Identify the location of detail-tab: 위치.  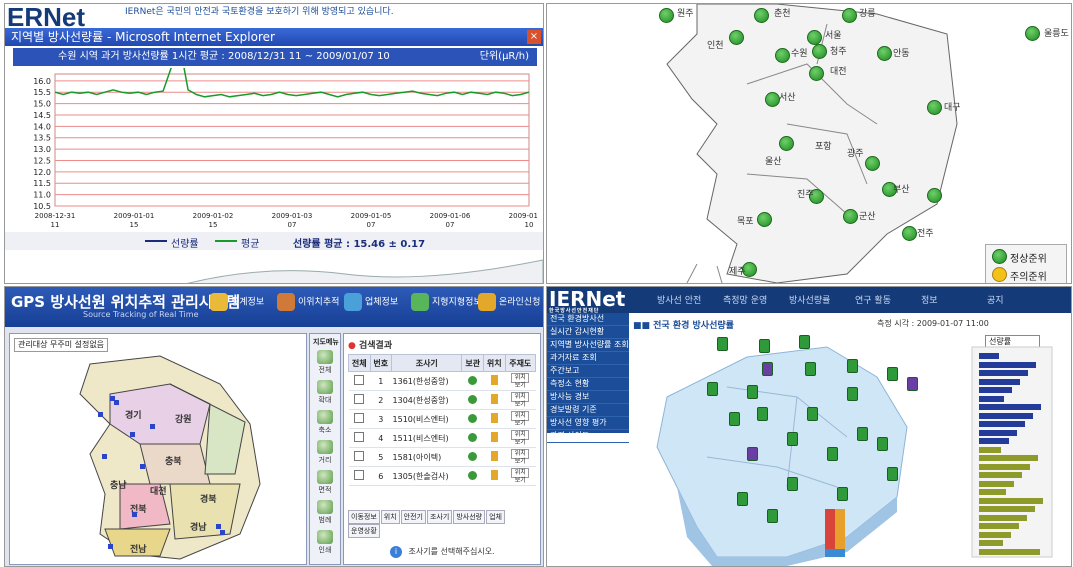
(390, 517).